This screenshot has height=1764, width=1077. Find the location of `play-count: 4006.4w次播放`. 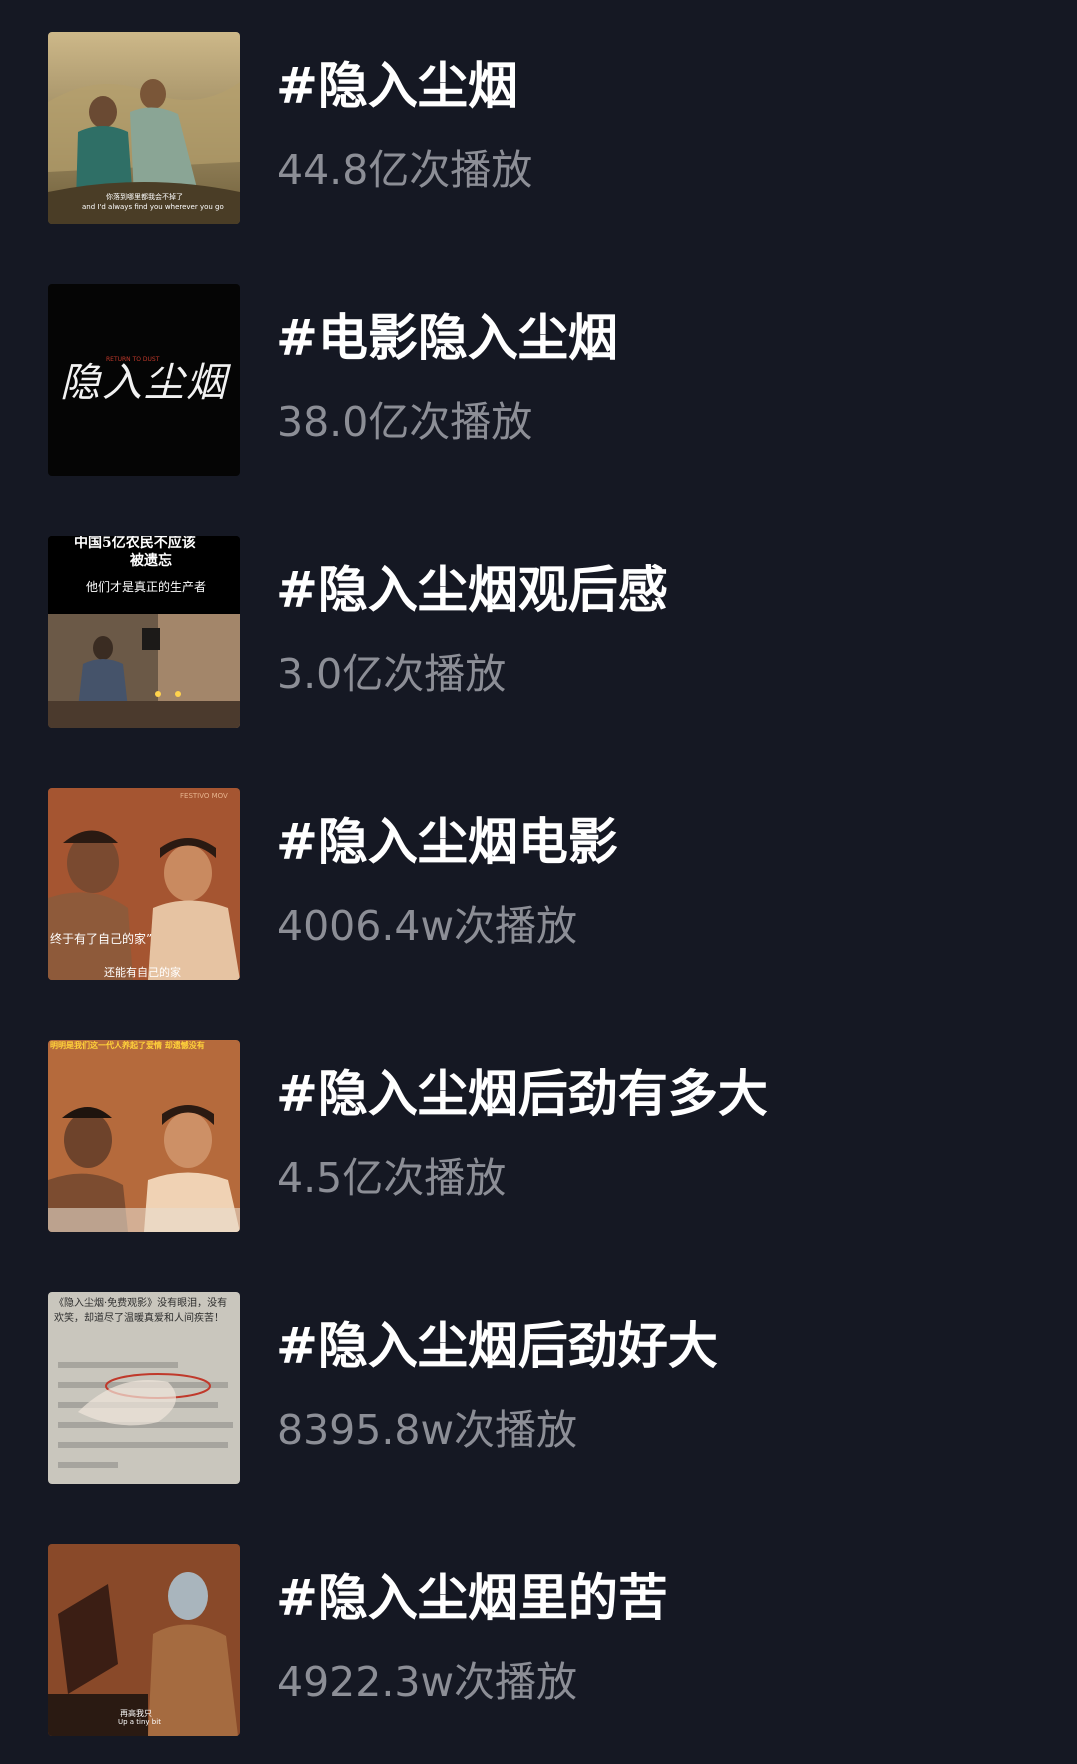

play-count: 4006.4w次播放 is located at coordinates (427, 926).